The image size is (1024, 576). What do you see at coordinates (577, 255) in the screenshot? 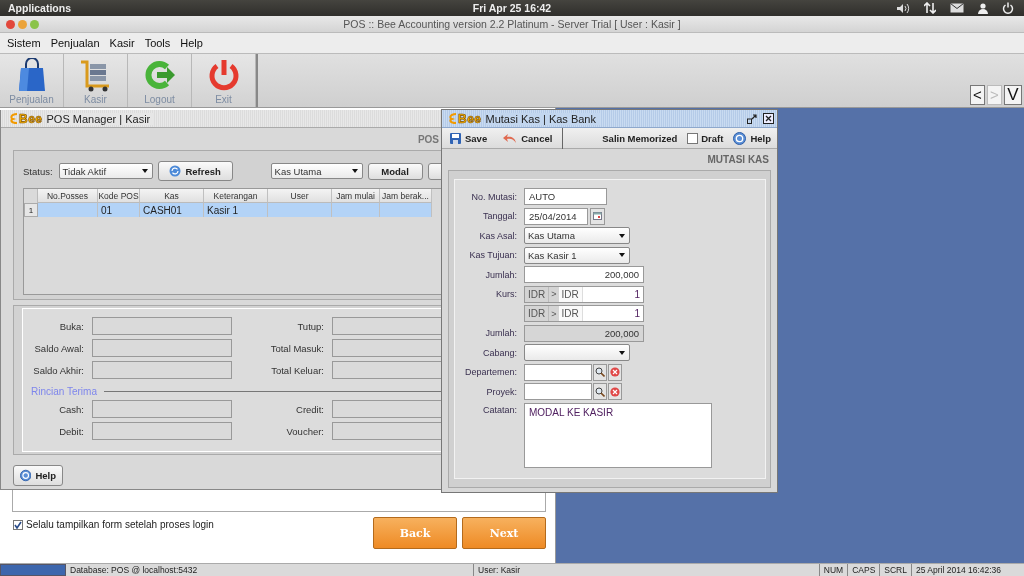
I see `dropdown: Kas Kasir 1` at bounding box center [577, 255].